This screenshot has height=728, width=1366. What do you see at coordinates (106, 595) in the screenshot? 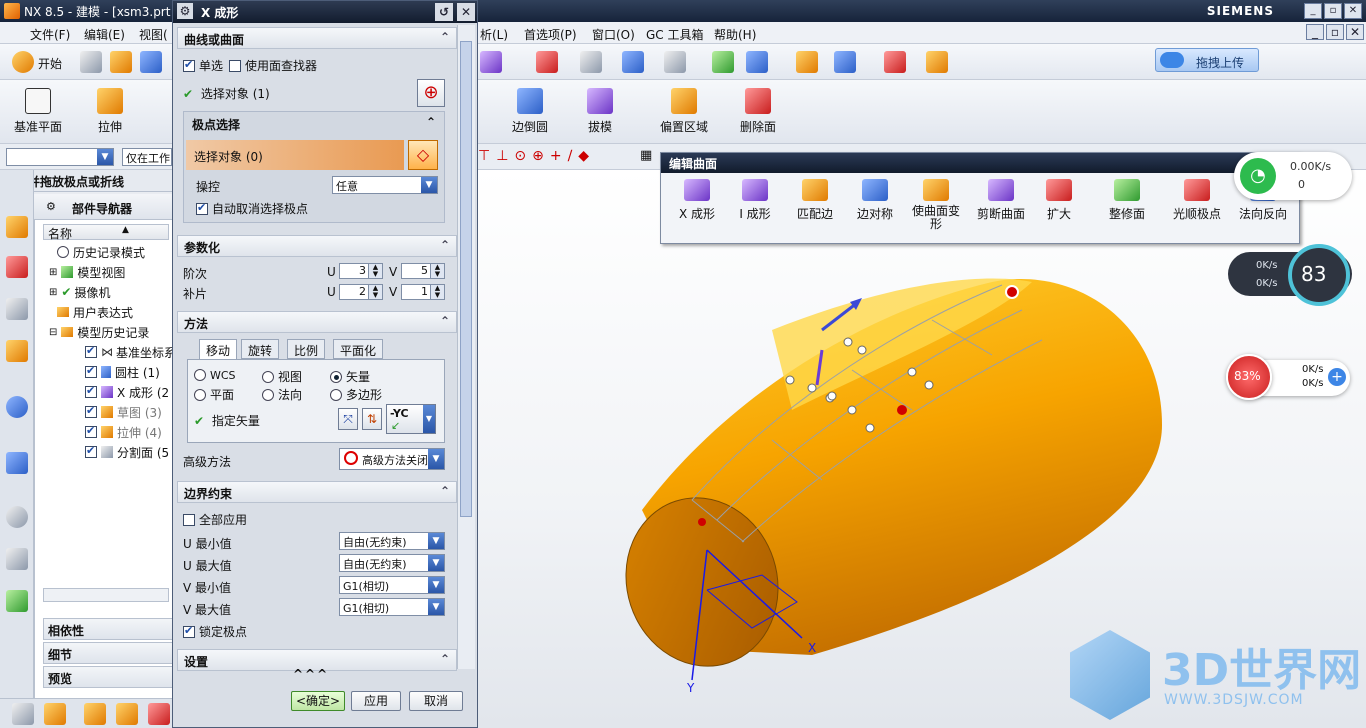
I see `horizontal-scrollbar` at bounding box center [106, 595].